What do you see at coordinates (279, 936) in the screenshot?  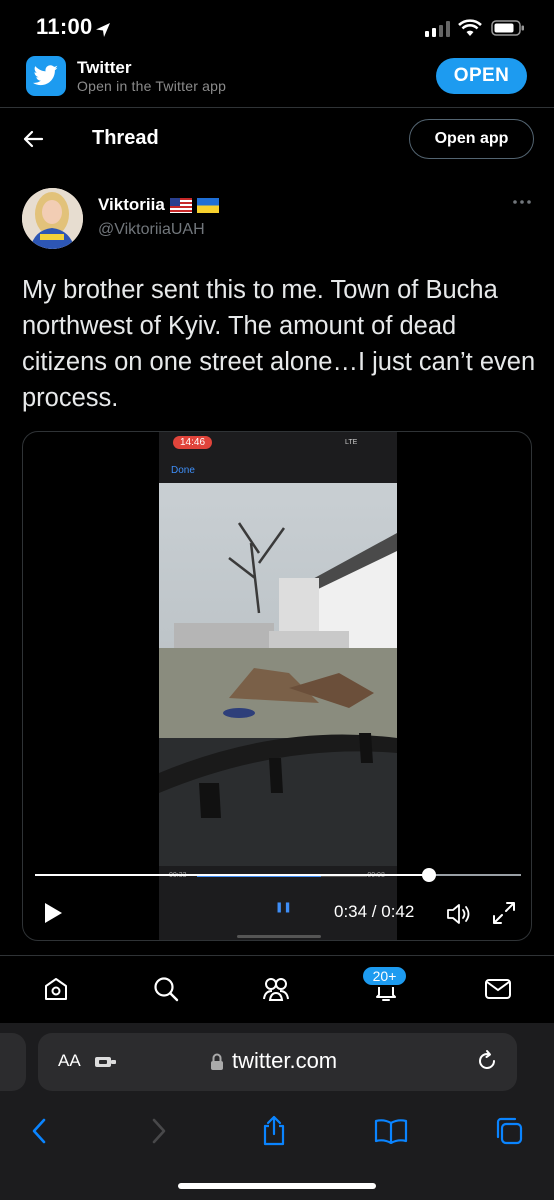 I see `recorded-home-indicator` at bounding box center [279, 936].